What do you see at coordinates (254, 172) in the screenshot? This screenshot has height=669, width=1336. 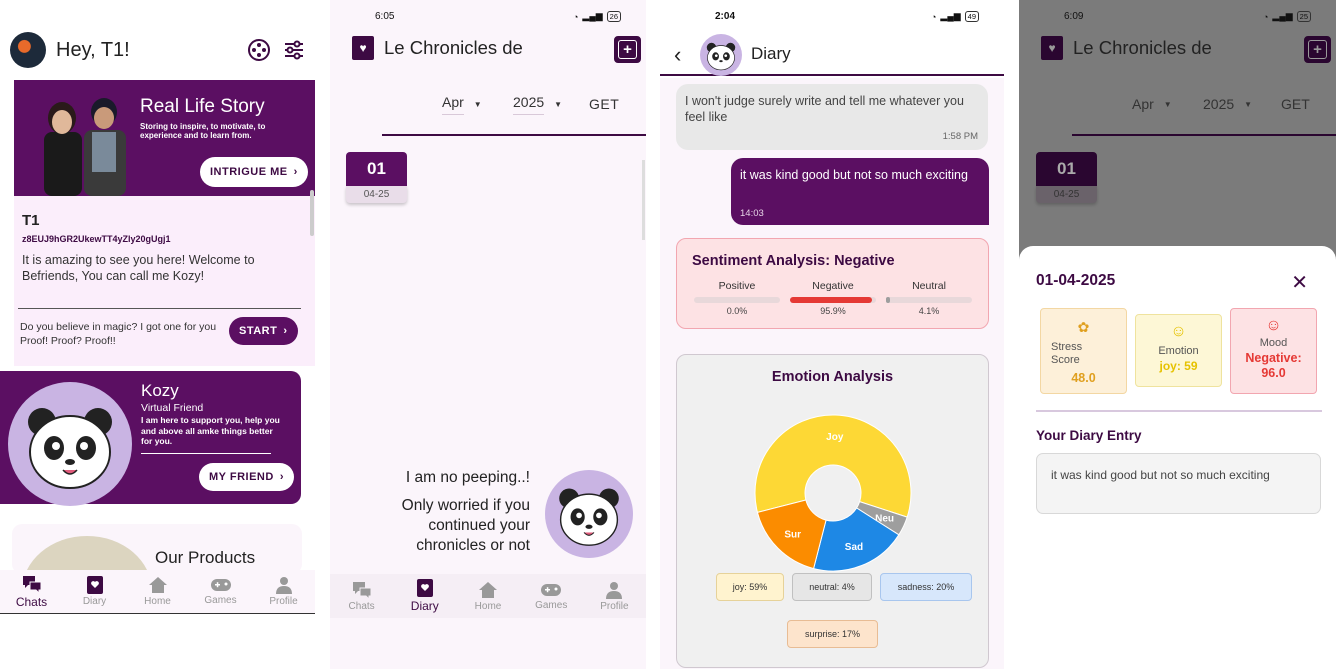 I see `intrigue-me-button: INTRIGUE ME ›` at bounding box center [254, 172].